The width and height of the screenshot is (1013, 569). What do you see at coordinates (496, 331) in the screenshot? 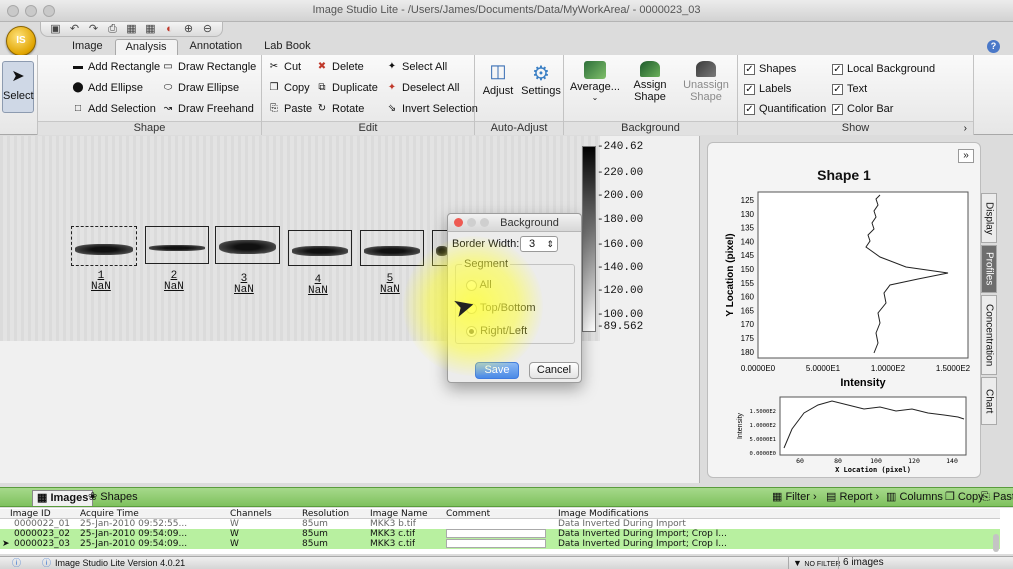
I see `segment-option-right-left: Right/Left` at bounding box center [496, 331].